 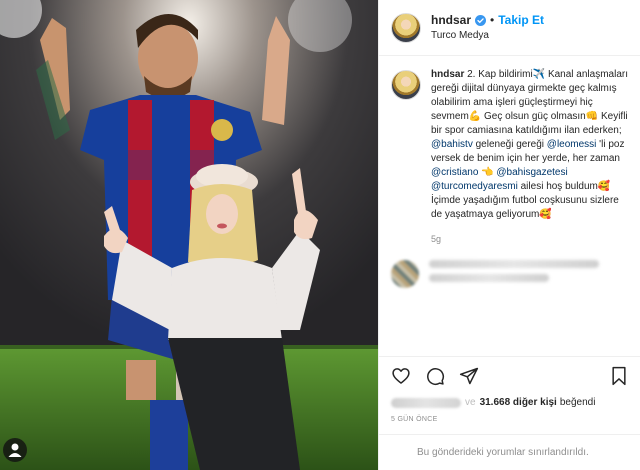 What do you see at coordinates (405, 274) in the screenshot?
I see `blurred-commenter-avatar` at bounding box center [405, 274].